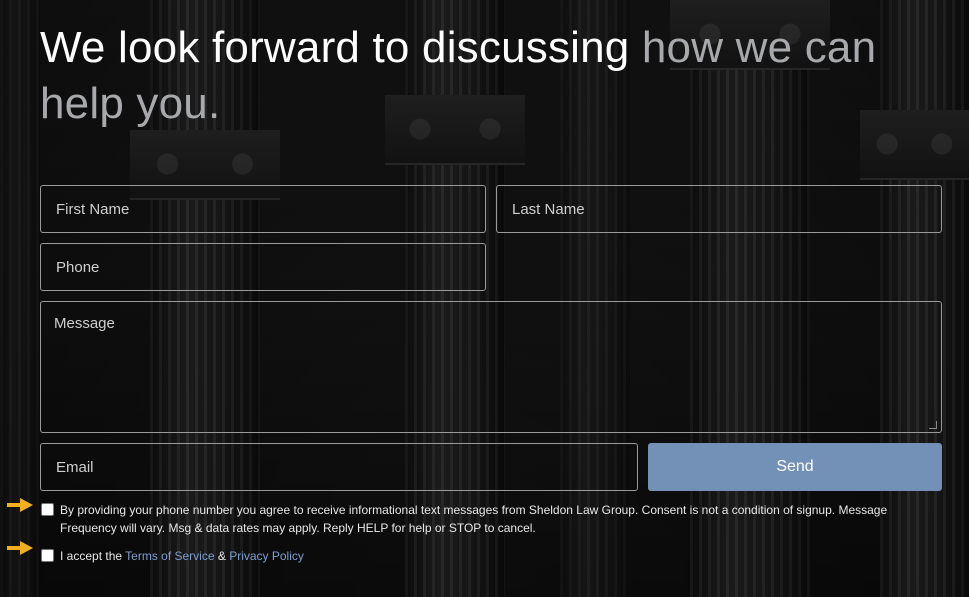 The height and width of the screenshot is (597, 969). I want to click on headline-primary: We look forward to discussing, so click(341, 47).